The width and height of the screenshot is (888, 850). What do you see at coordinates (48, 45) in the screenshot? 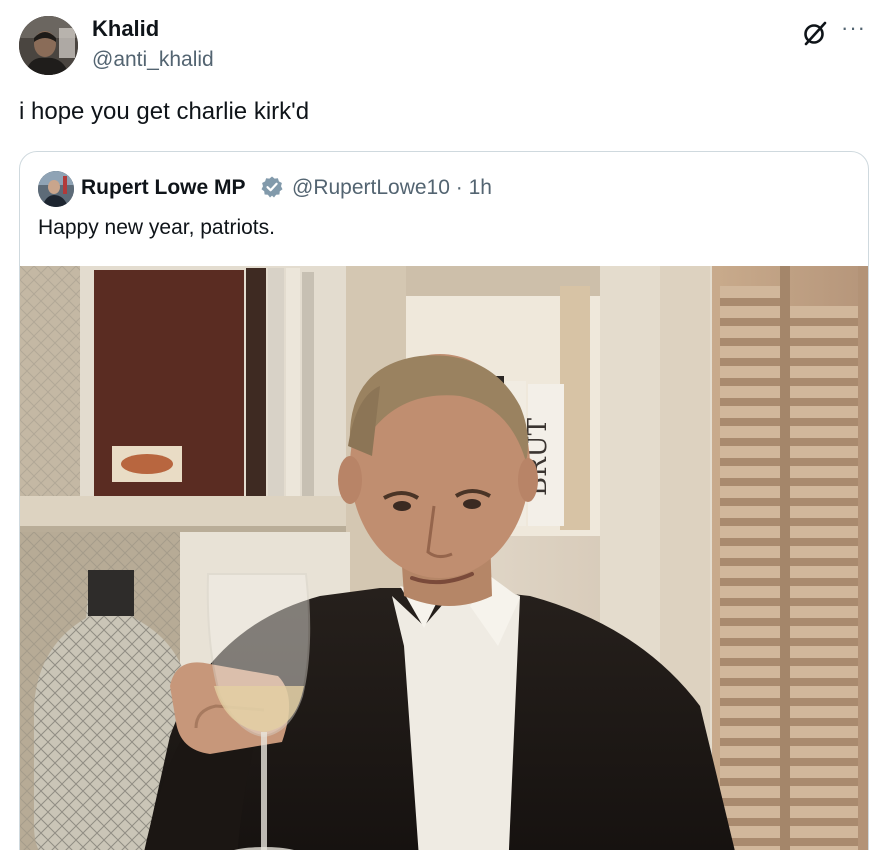
I see `author-avatar` at bounding box center [48, 45].